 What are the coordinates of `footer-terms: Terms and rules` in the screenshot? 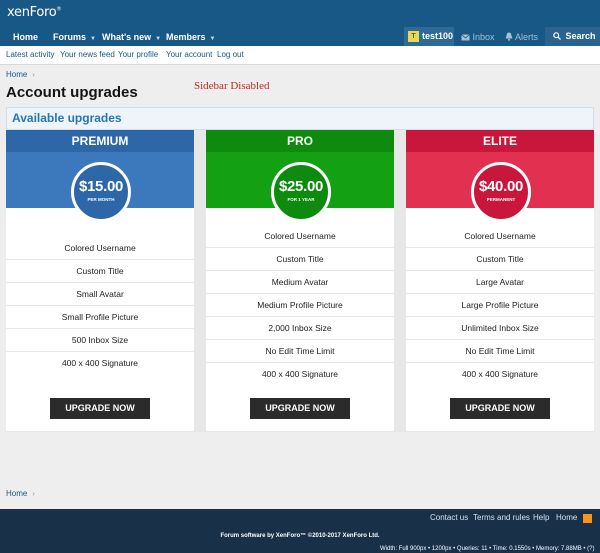 It's located at (501, 517).